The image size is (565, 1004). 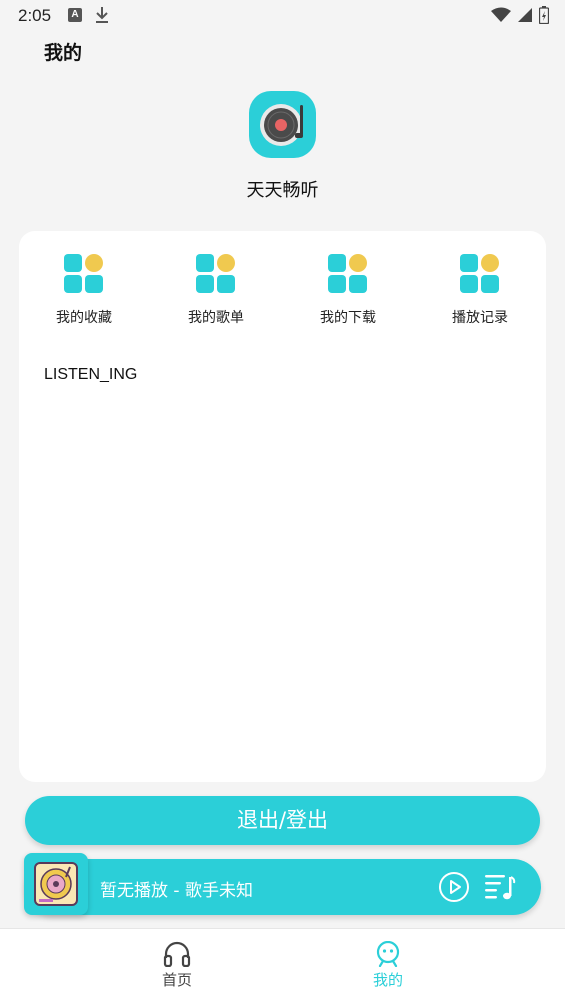 I want to click on nav-home: 首页, so click(x=177, y=966).